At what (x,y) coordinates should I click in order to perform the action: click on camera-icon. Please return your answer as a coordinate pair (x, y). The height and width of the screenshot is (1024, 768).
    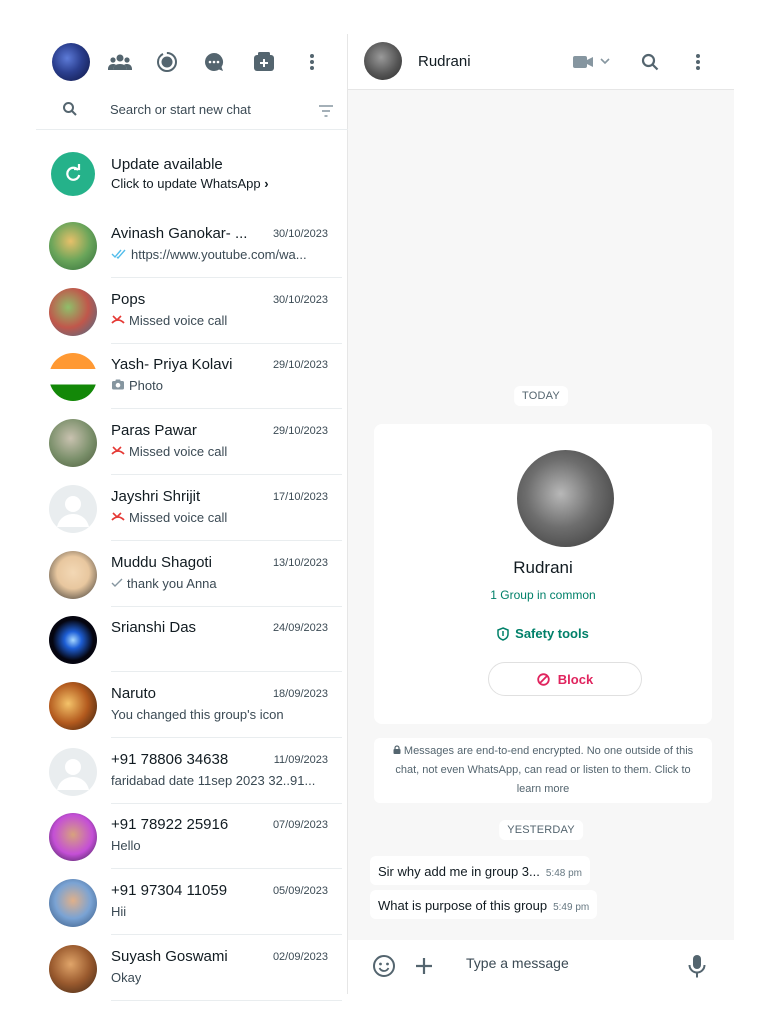
    Looking at the image, I should click on (118, 385).